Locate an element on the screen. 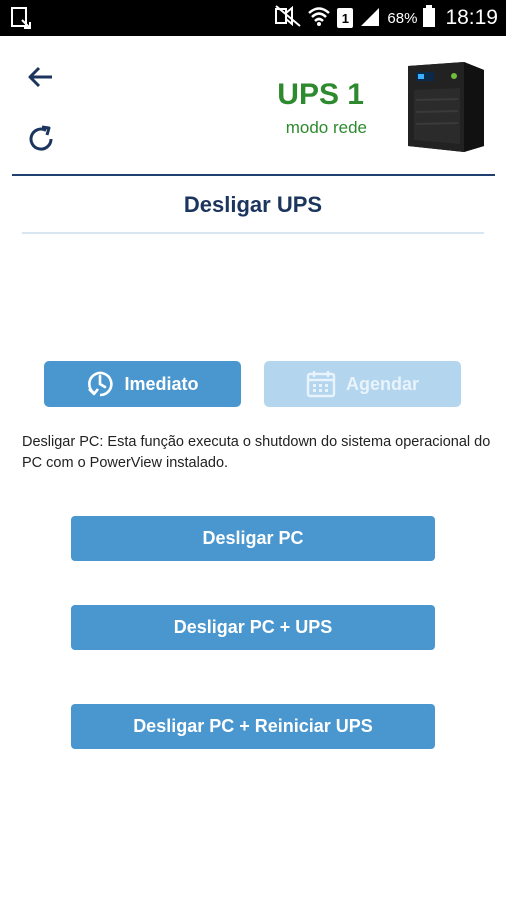 The width and height of the screenshot is (506, 900). section-divider is located at coordinates (253, 233).